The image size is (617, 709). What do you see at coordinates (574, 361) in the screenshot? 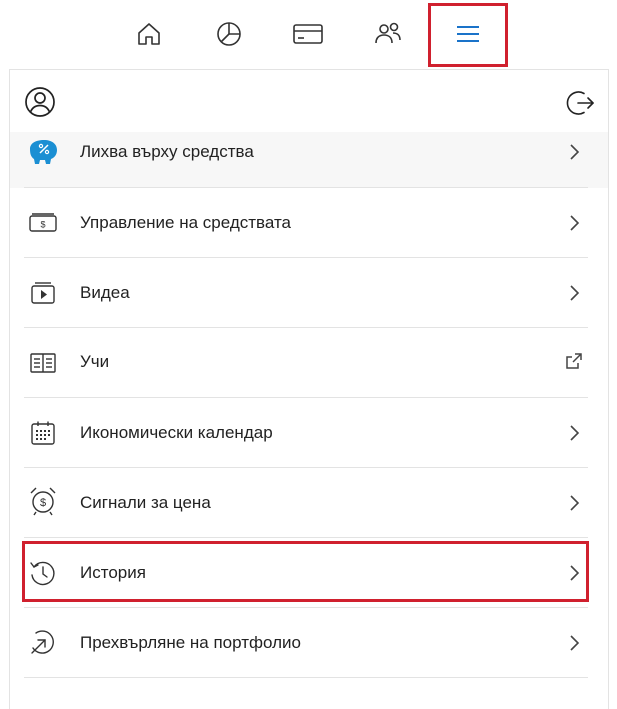
I see `external-link-icon` at bounding box center [574, 361].